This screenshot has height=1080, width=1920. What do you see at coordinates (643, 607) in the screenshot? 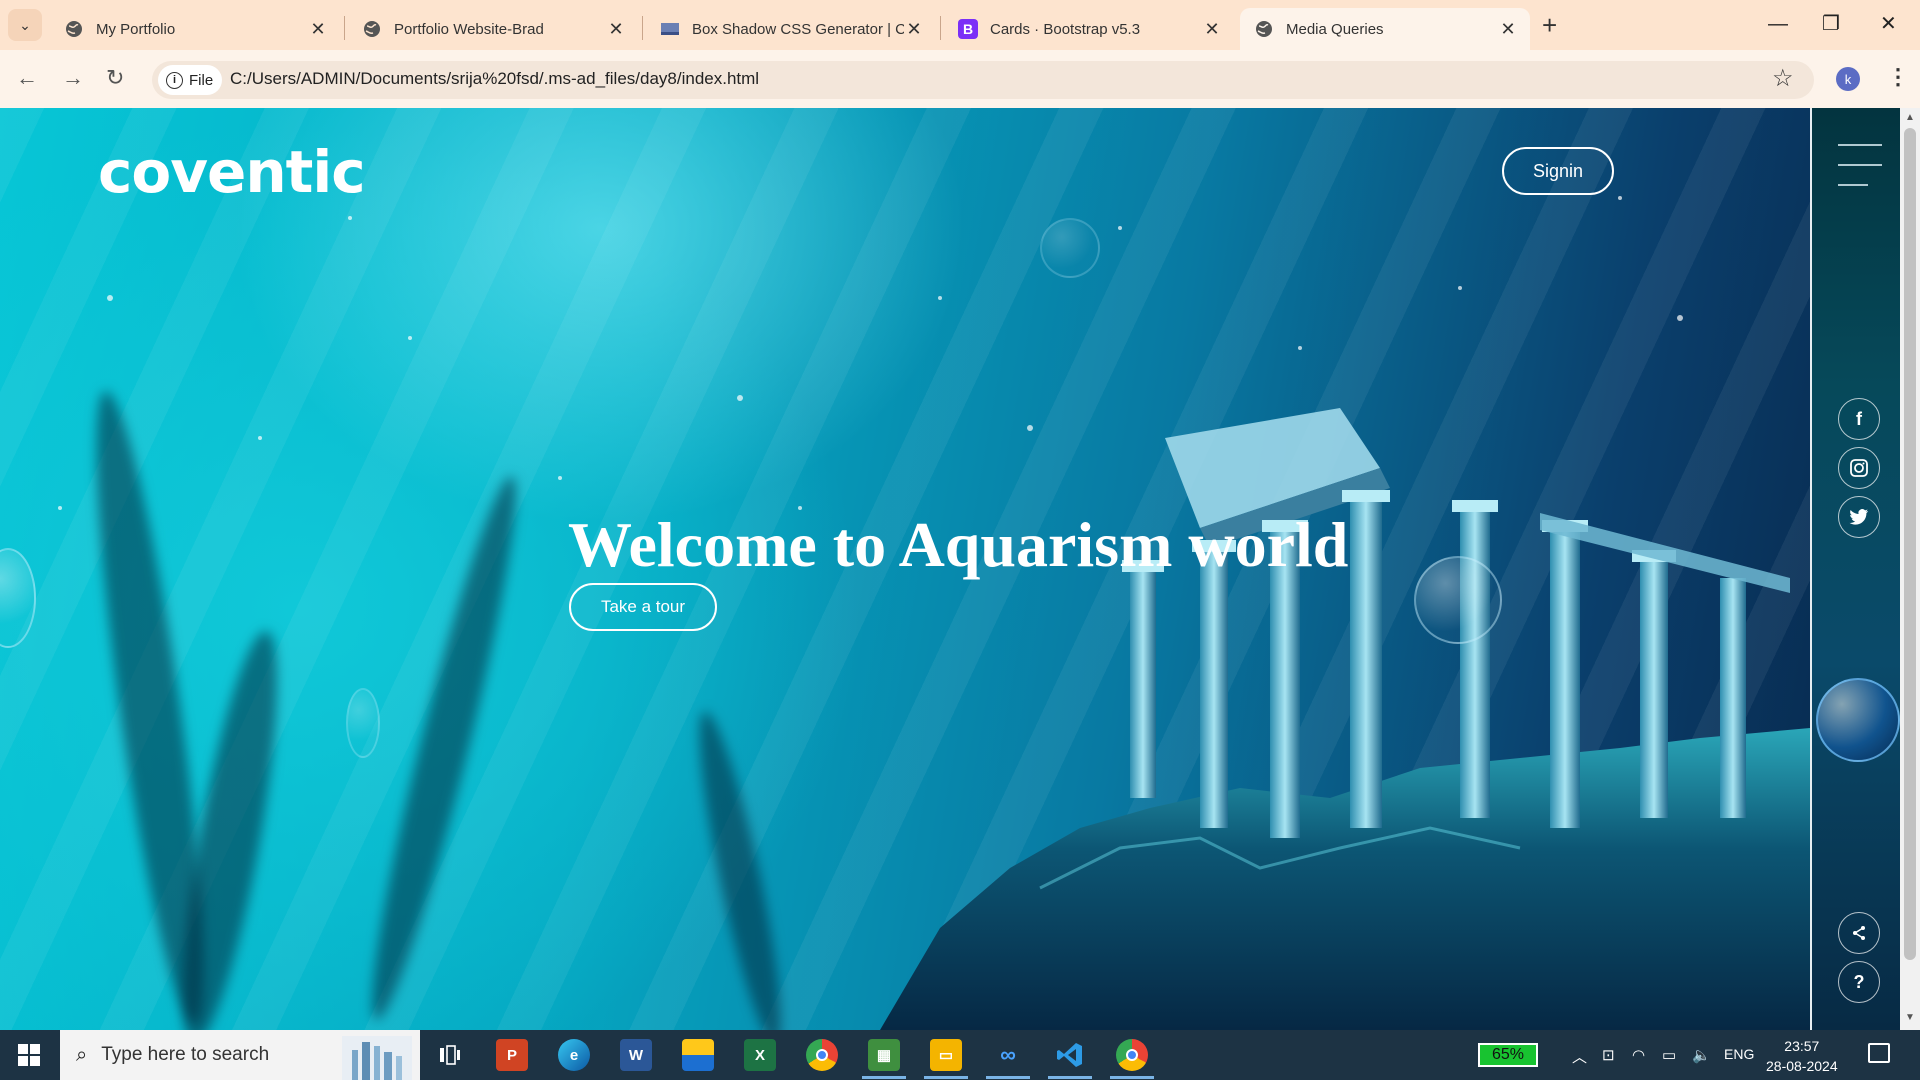
I see `take-a-tour-button: Take a tour` at bounding box center [643, 607].